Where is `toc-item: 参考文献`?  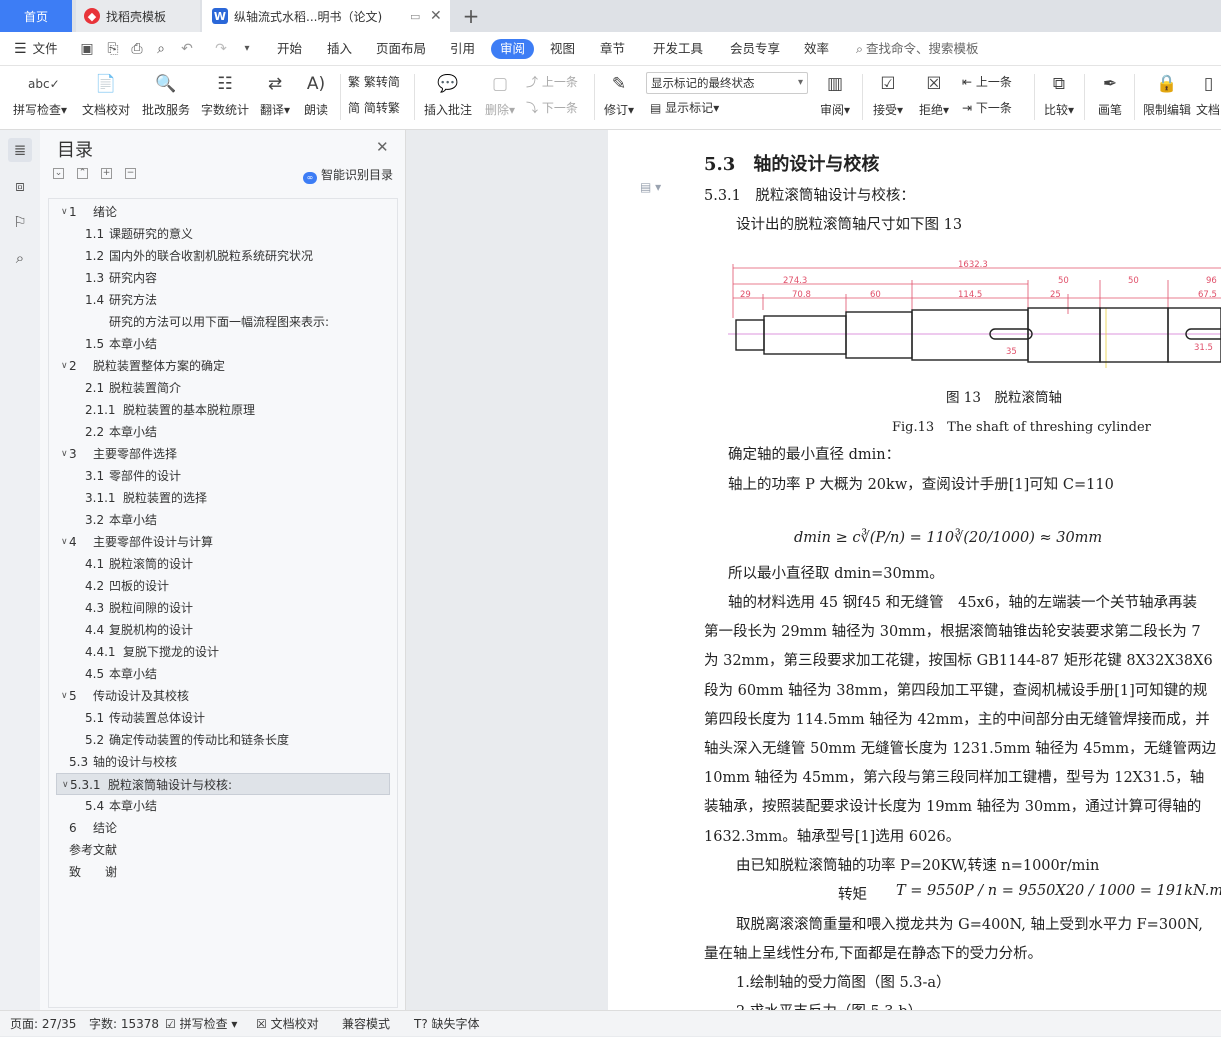 toc-item: 参考文献 is located at coordinates (223, 850).